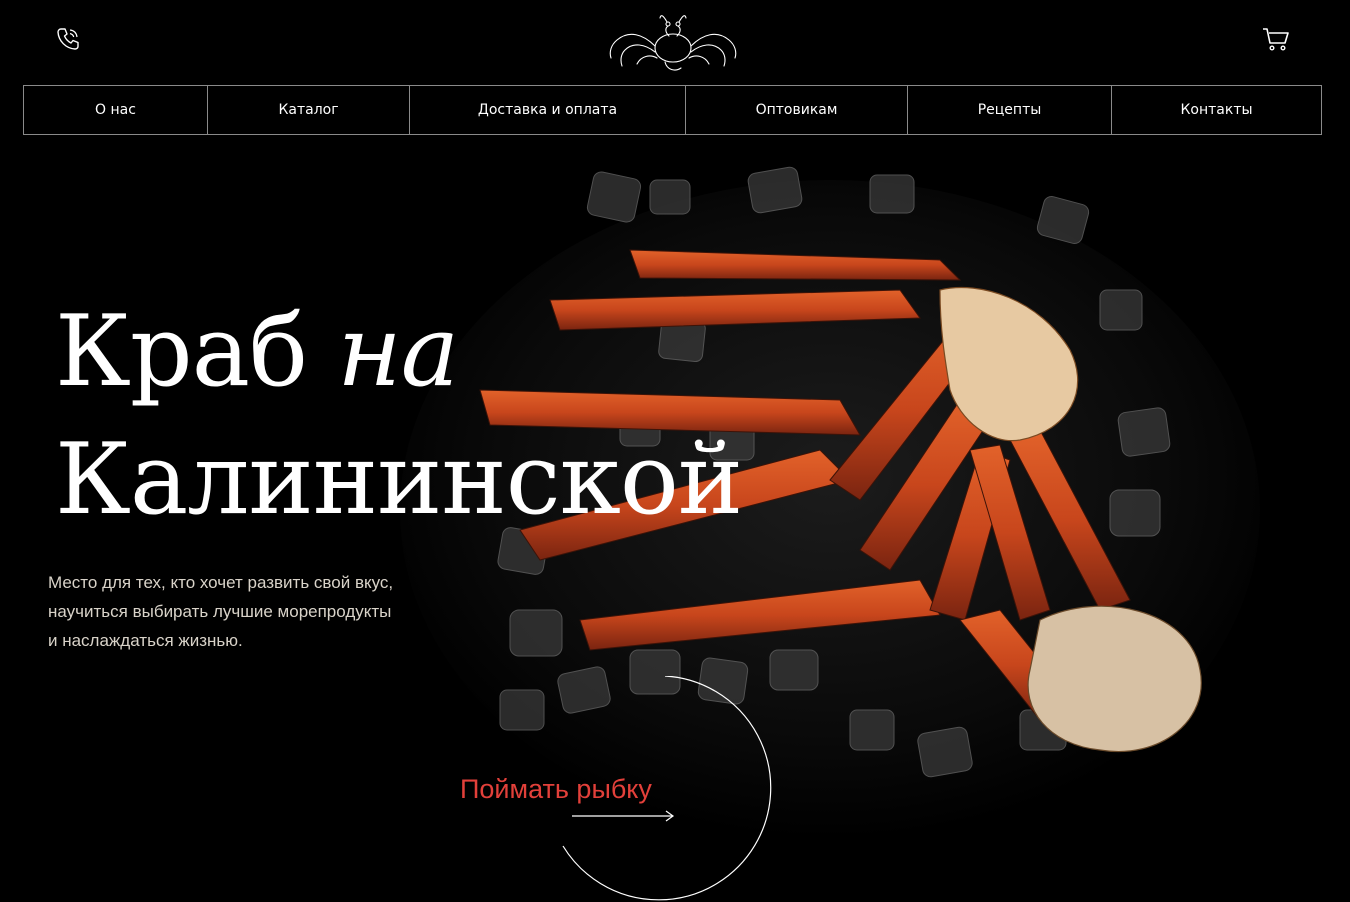  What do you see at coordinates (1276, 39) in the screenshot?
I see `cart-icon` at bounding box center [1276, 39].